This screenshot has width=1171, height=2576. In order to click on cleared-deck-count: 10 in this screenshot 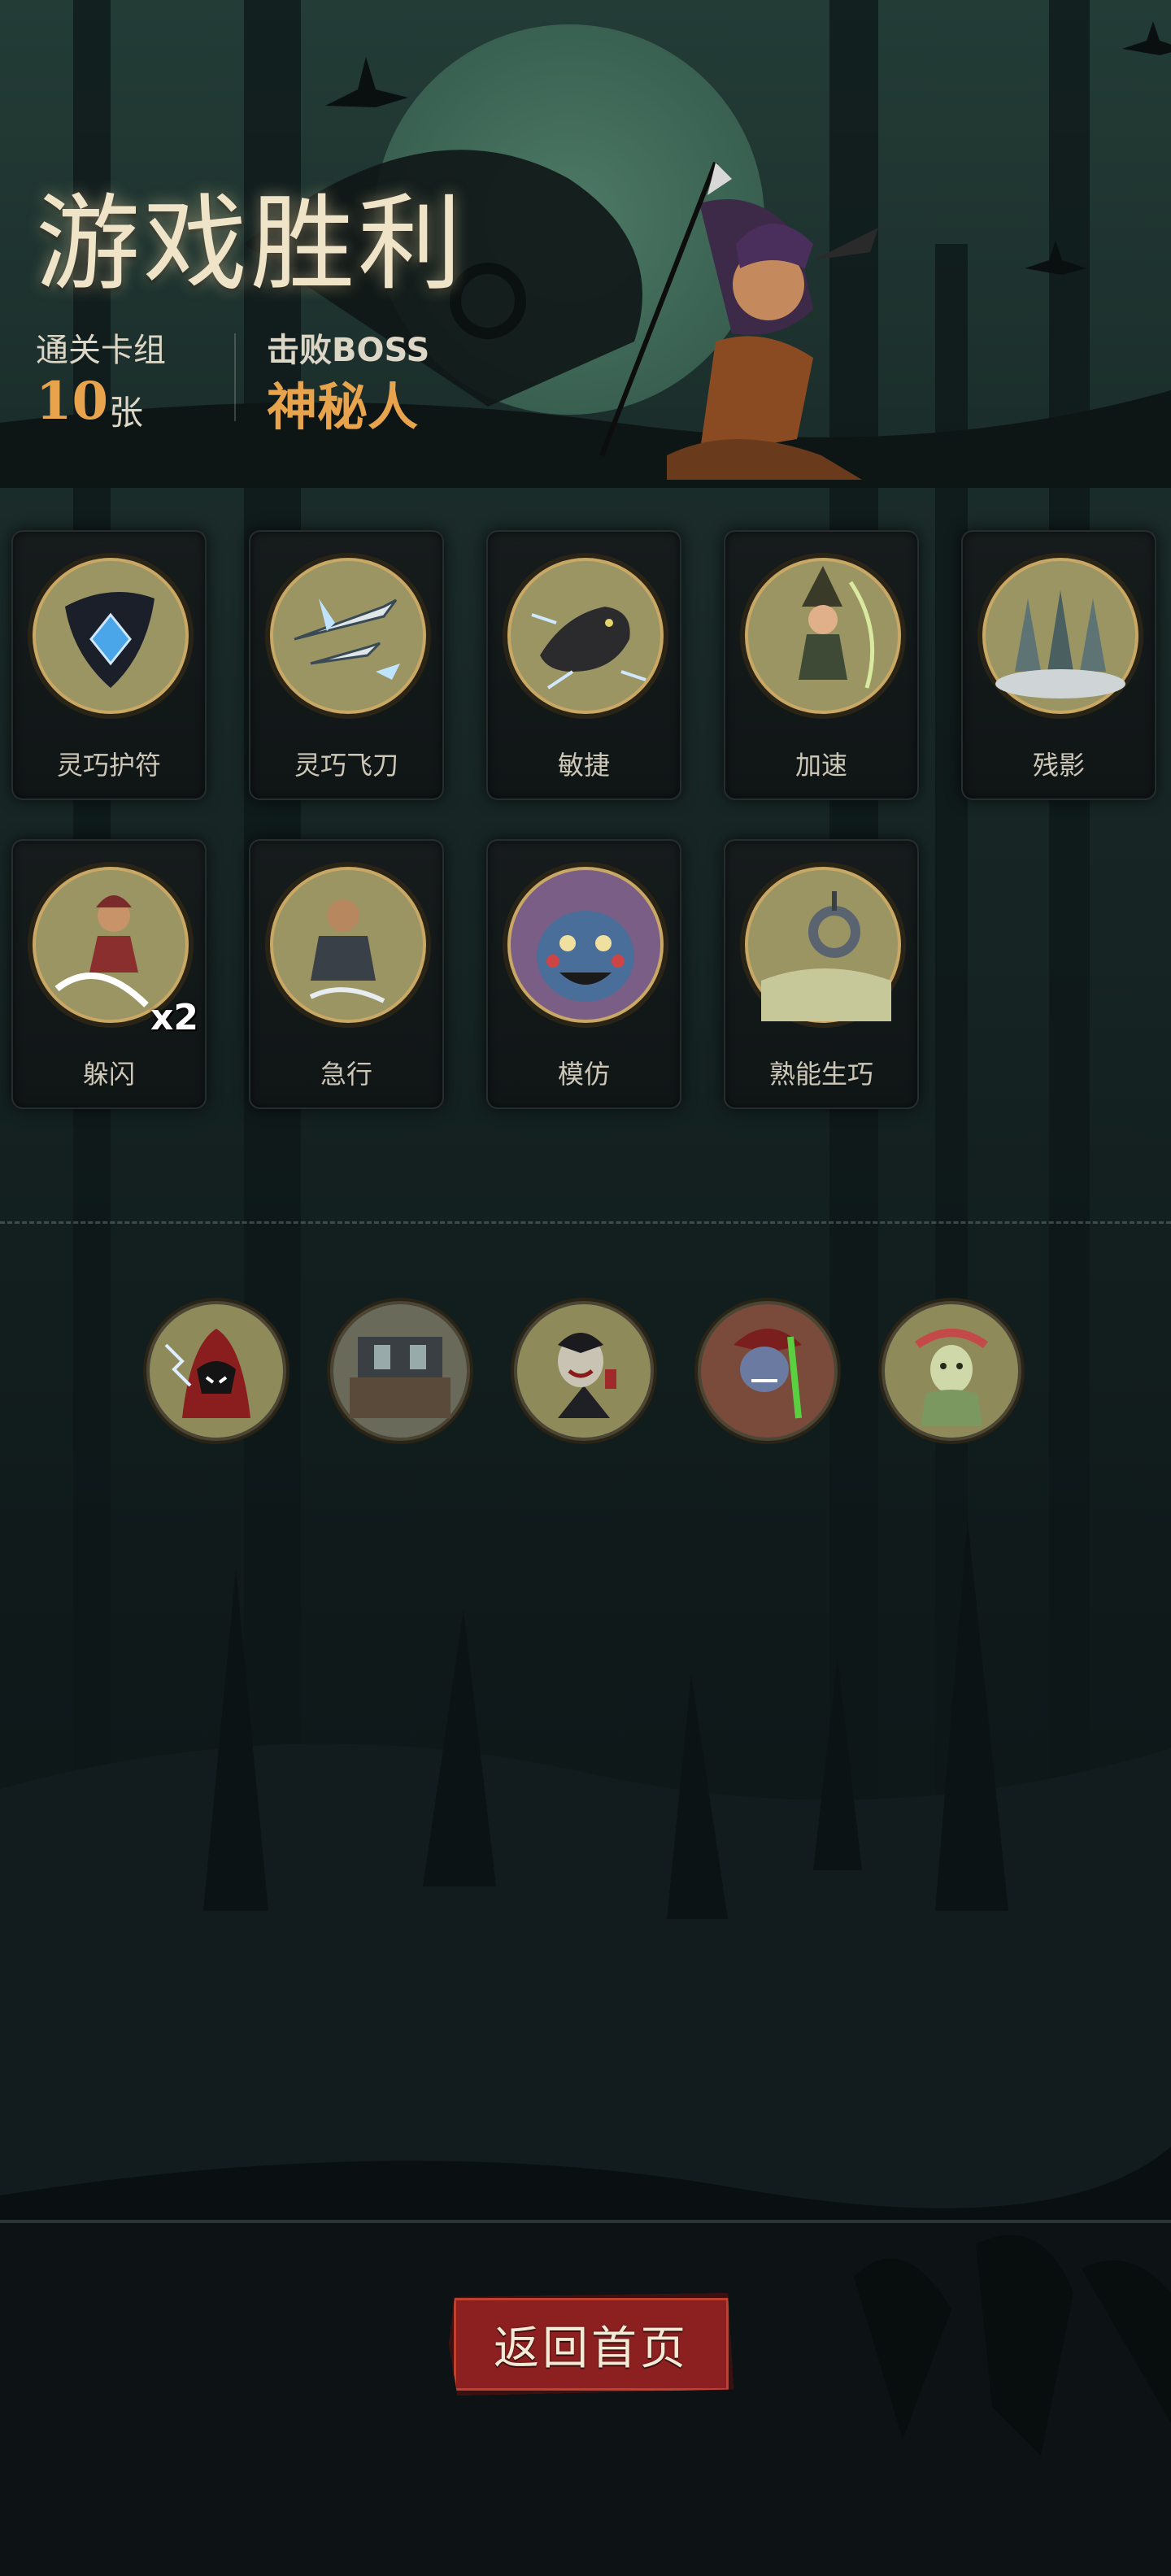, I will do `click(72, 402)`.